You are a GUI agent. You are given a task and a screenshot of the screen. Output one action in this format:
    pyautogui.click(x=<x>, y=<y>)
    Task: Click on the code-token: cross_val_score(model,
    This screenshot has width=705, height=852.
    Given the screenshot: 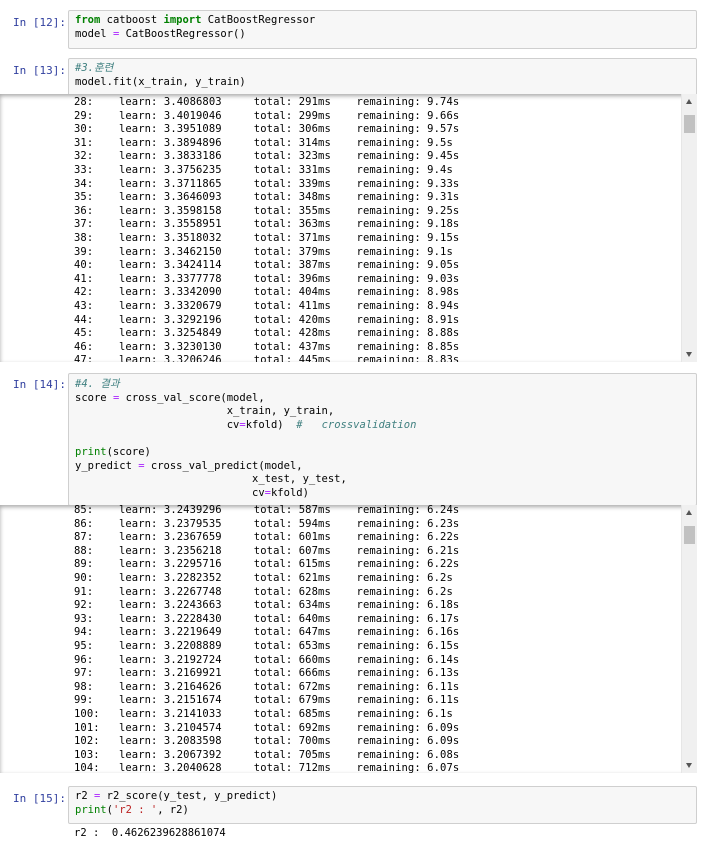 What is the action you would take?
    pyautogui.click(x=192, y=397)
    